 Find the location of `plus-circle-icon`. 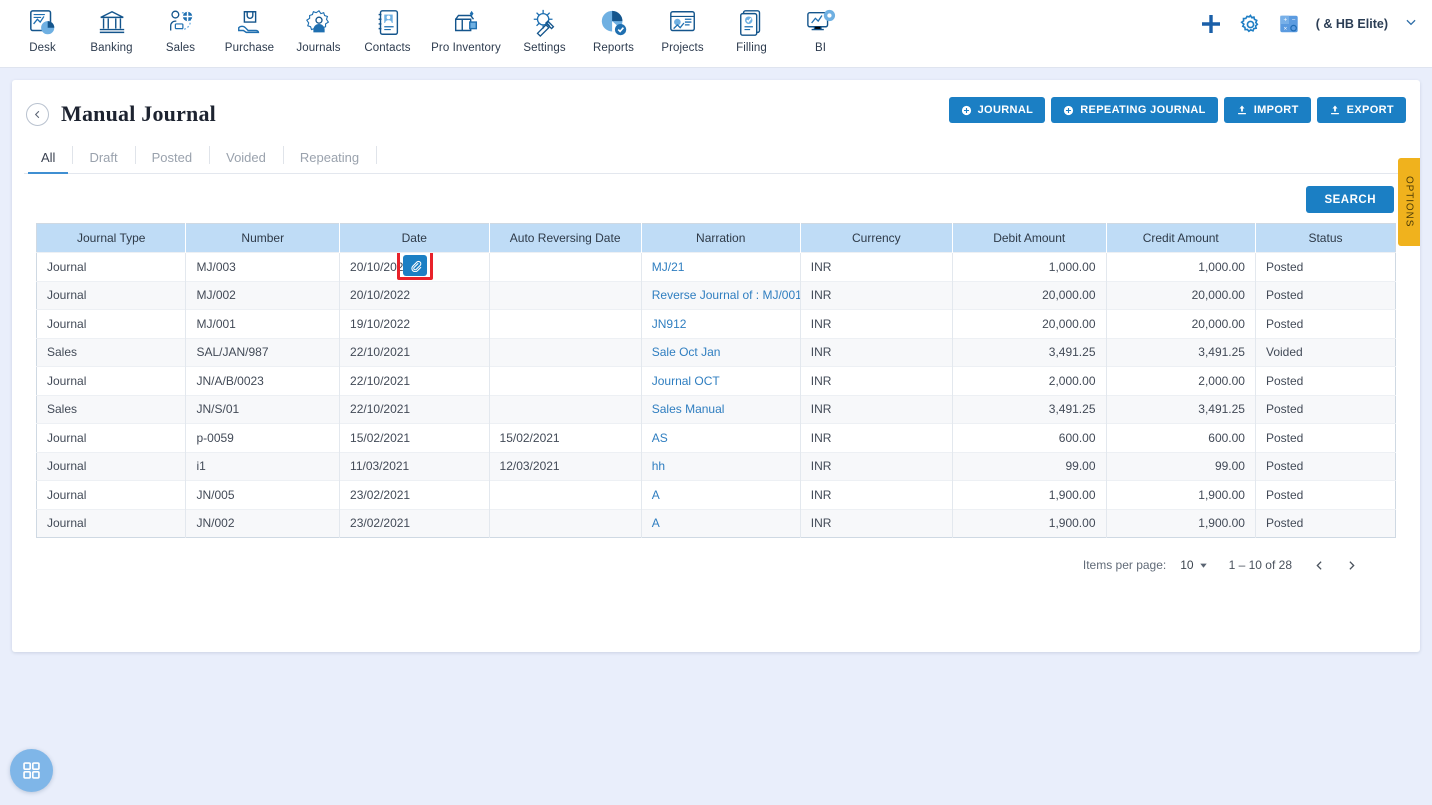

plus-circle-icon is located at coordinates (966, 110).